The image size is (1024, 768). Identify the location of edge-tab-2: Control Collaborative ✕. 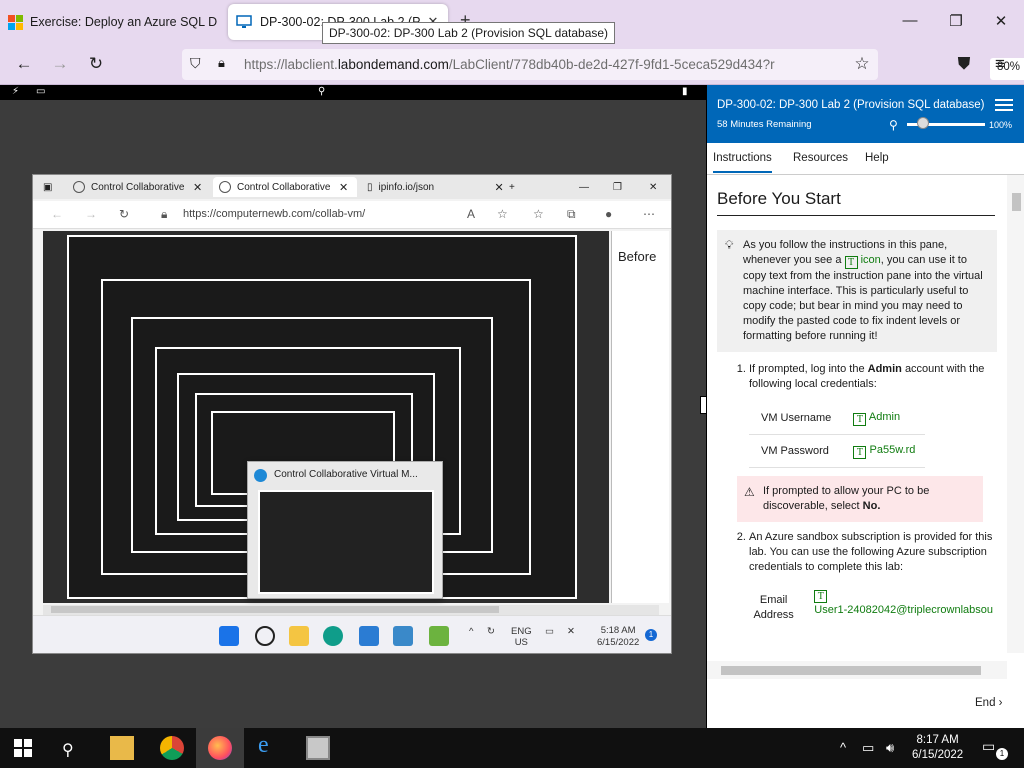
(285, 187).